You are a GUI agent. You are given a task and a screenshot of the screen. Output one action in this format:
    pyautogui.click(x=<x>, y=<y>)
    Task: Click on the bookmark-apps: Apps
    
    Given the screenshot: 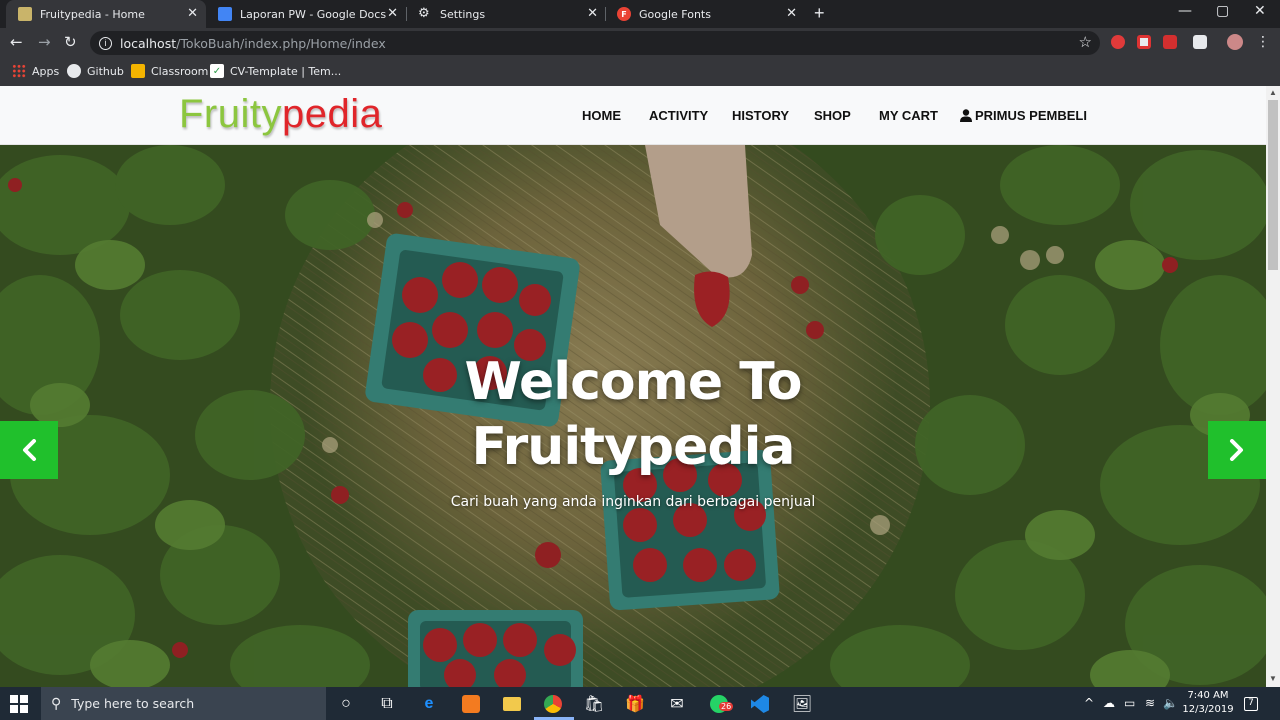 What is the action you would take?
    pyautogui.click(x=35, y=71)
    